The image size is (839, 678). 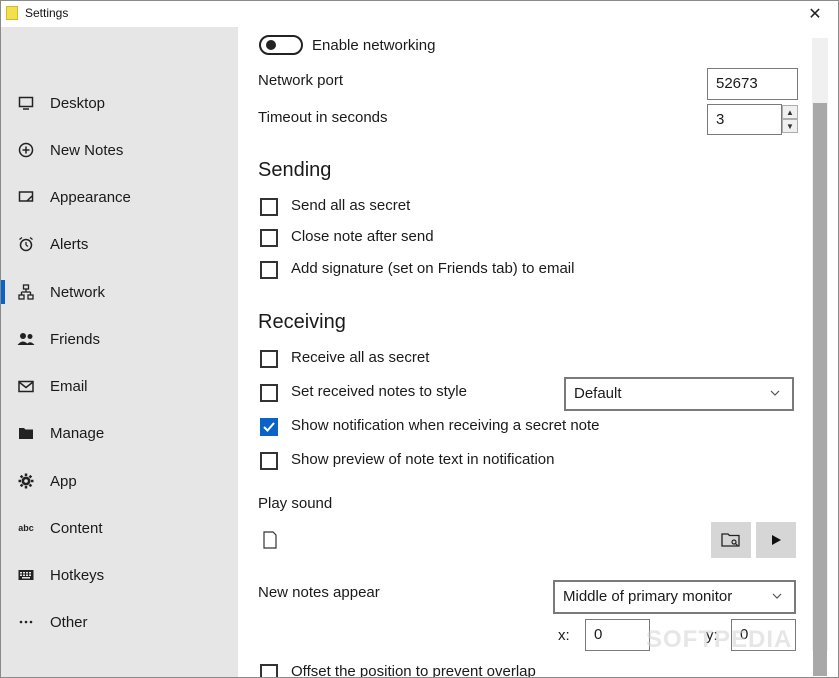 I want to click on sidebar-item-app: App, so click(x=119, y=481).